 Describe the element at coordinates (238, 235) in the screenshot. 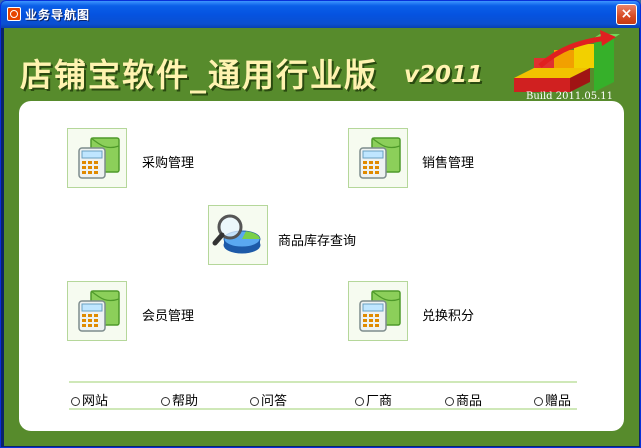

I see `inventory-search-icon` at that location.